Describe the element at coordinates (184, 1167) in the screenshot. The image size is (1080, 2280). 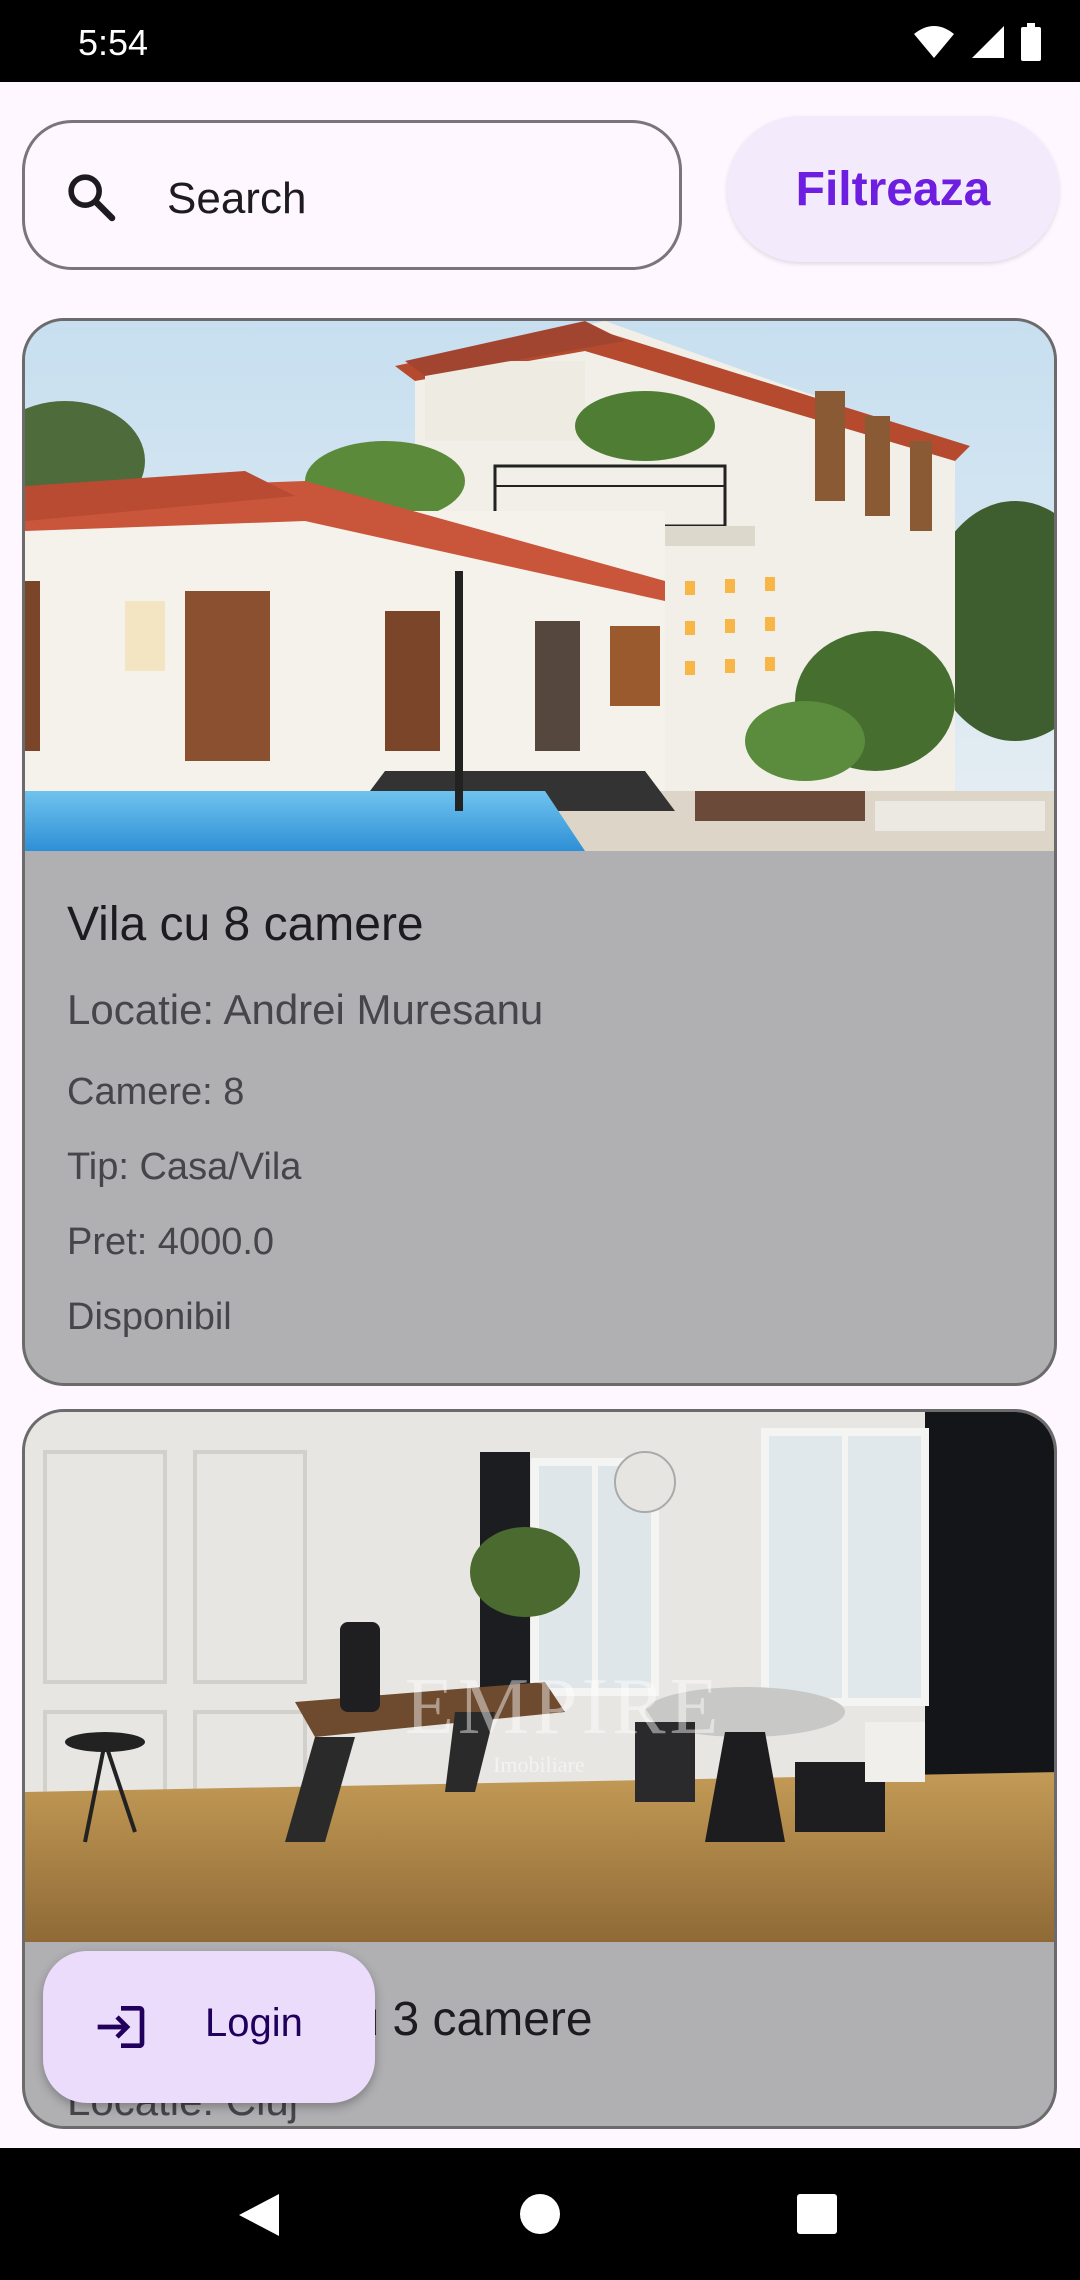
I see `listing-type: Tip: Casa/Vila` at that location.